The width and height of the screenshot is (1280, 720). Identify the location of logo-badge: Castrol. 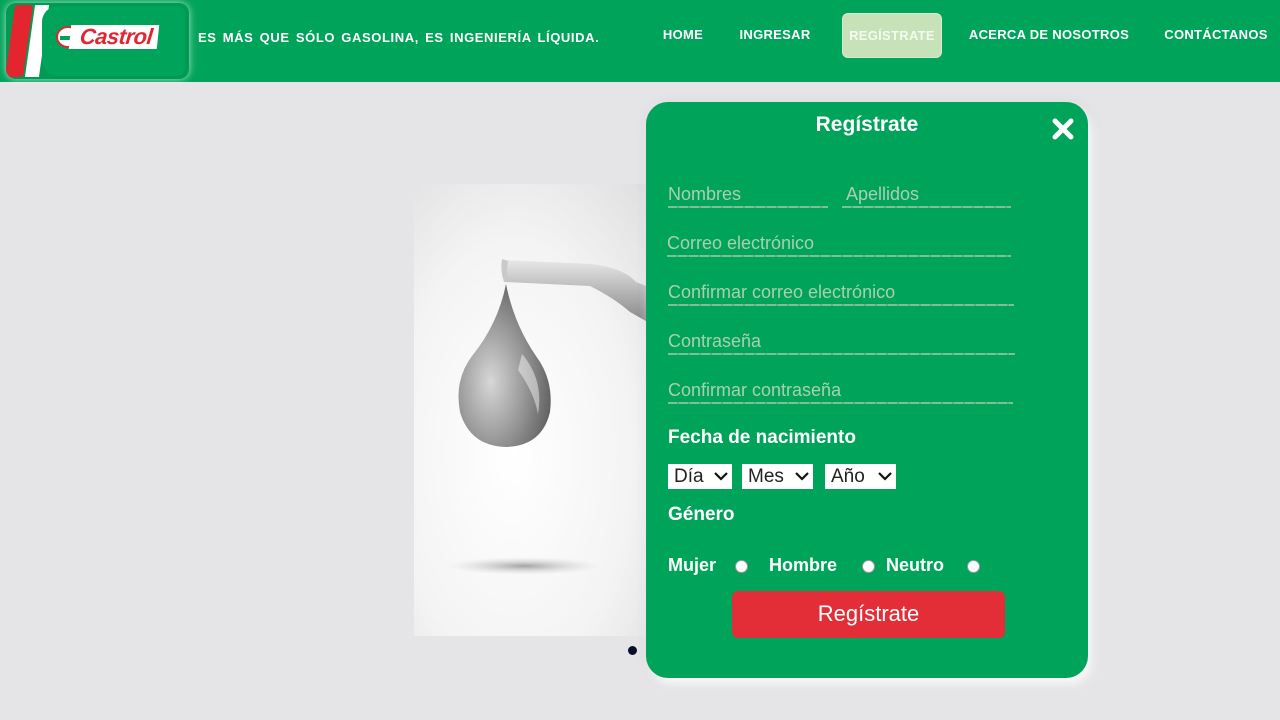
(111, 37).